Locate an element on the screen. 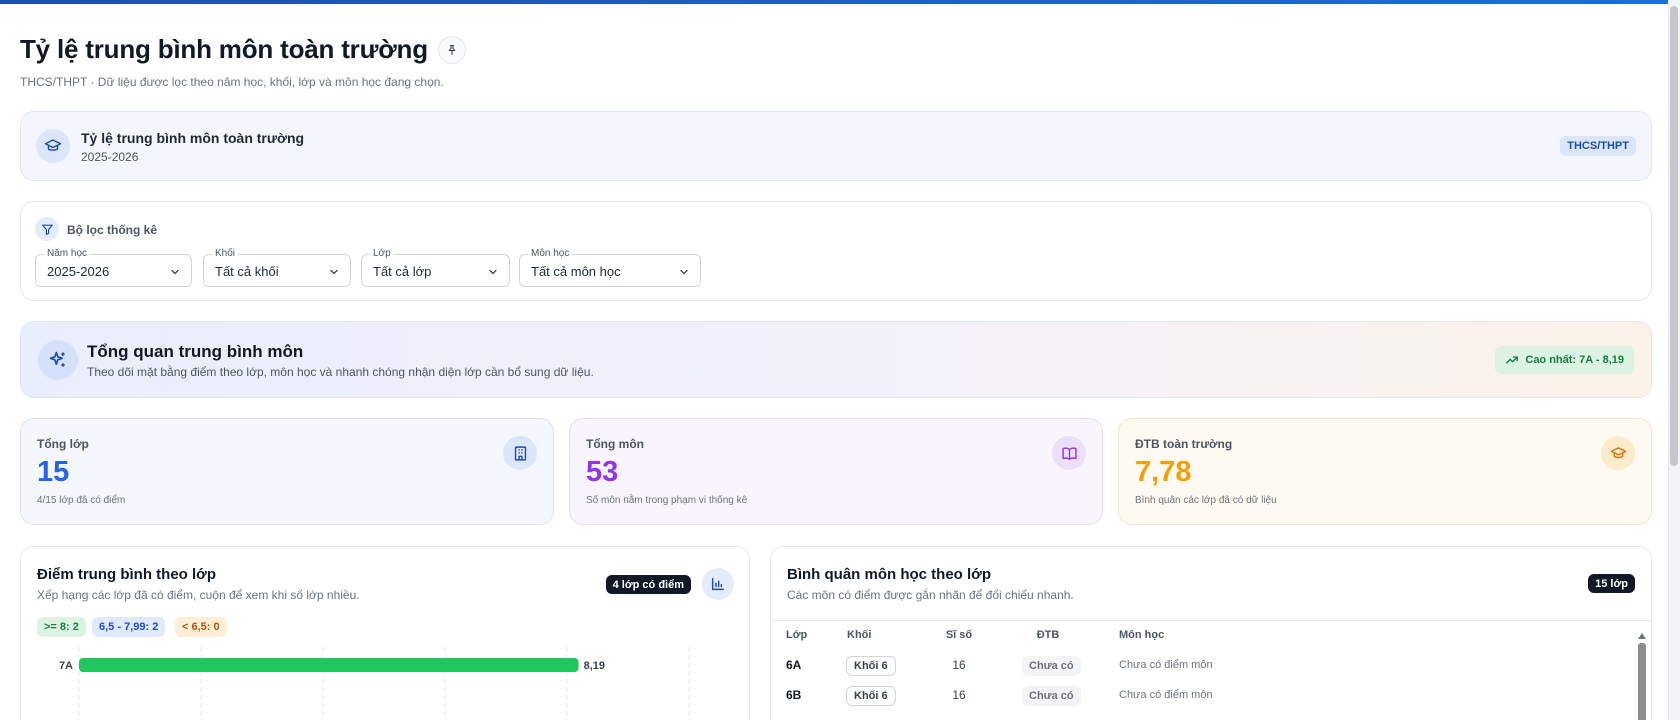 The image size is (1680, 720). bar-value-label: 8,19 is located at coordinates (594, 666).